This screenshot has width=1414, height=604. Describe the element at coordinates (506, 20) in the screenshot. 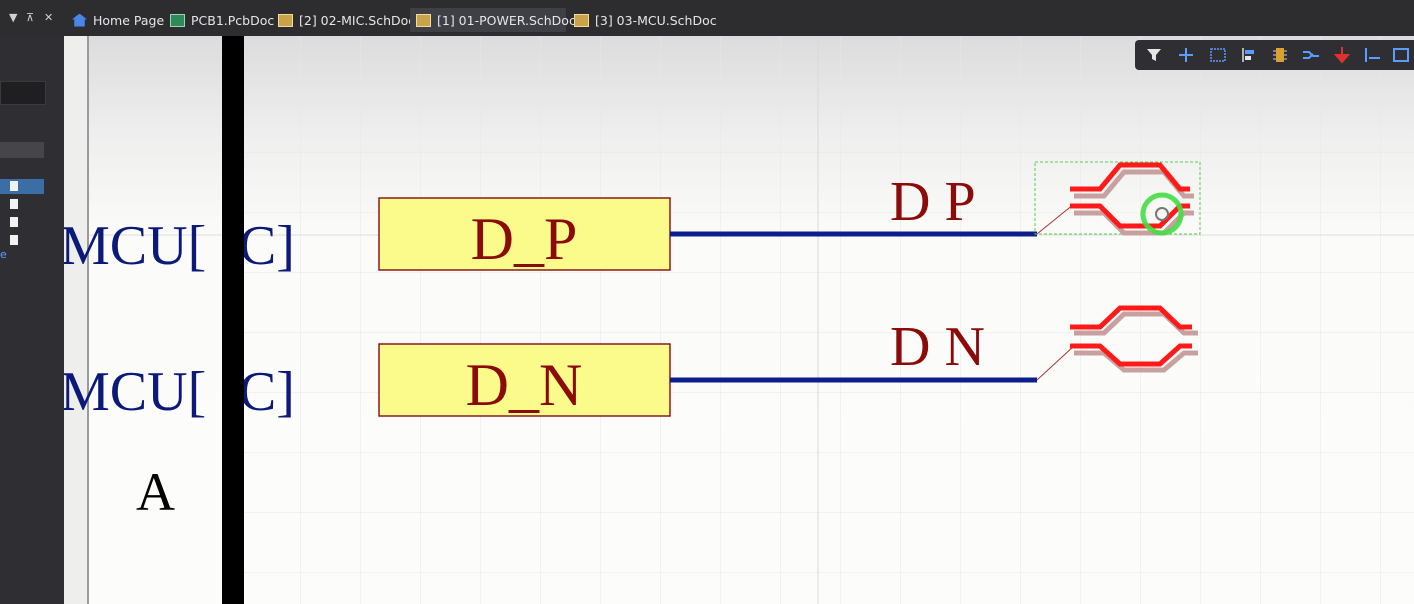

I see `tab-label: [1] 01-POWER.SchDoc` at that location.